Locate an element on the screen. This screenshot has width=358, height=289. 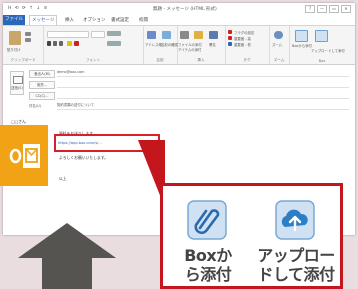
box-attach-label-line1: Boxか is located at coordinates (208, 255).